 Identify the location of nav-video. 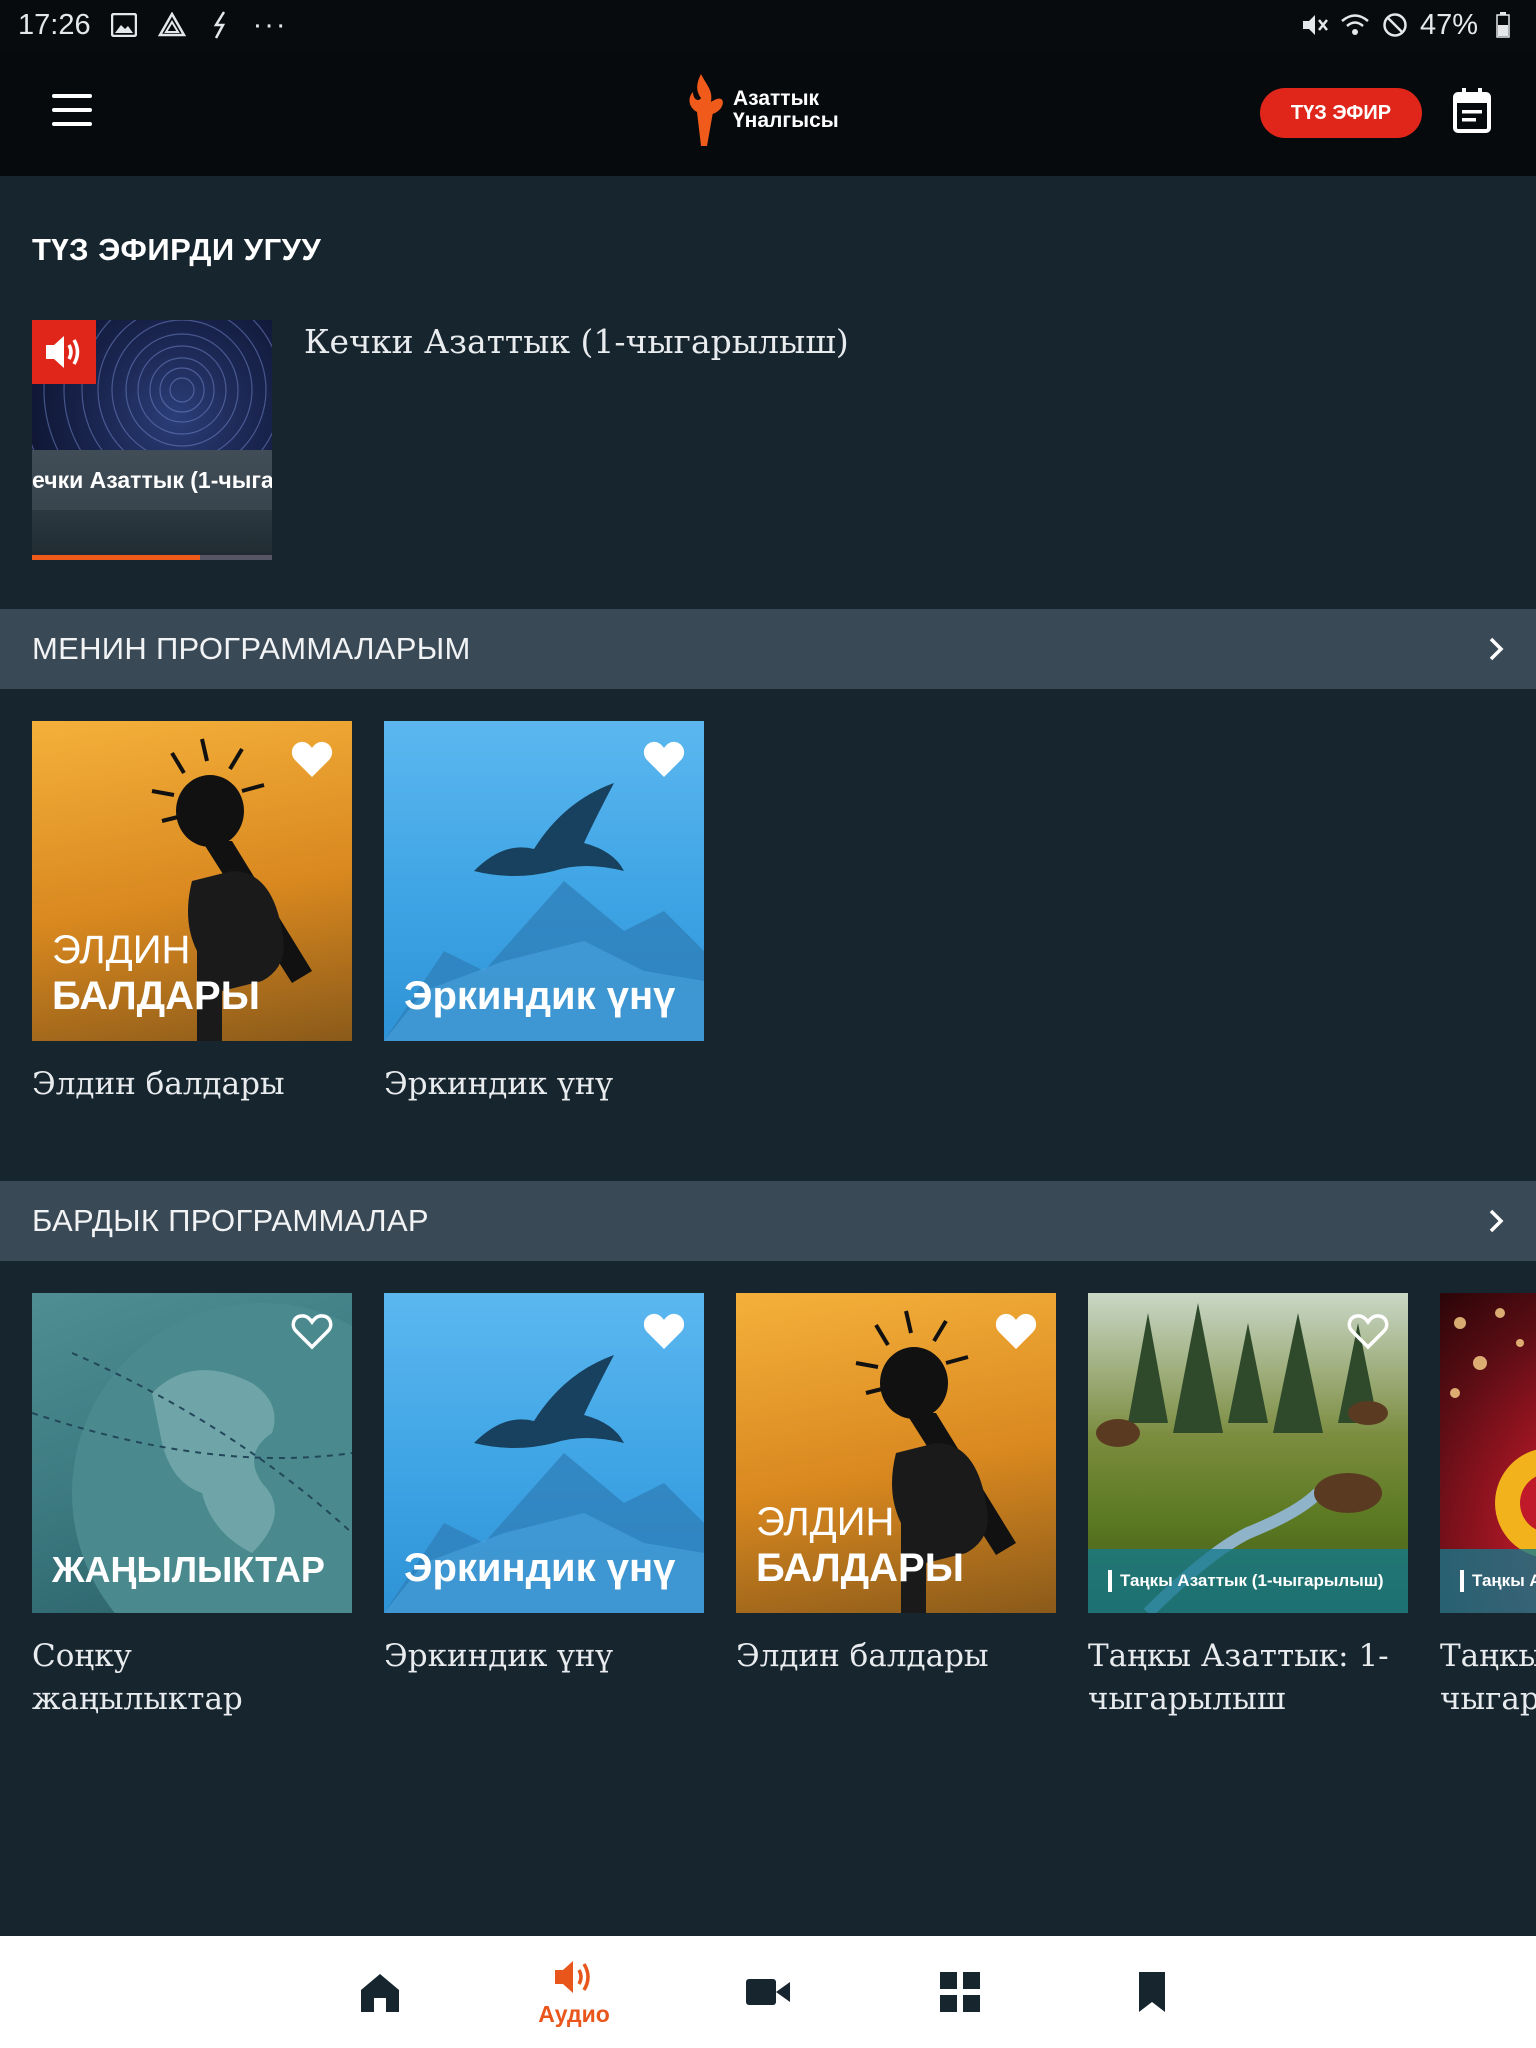
(768, 1992).